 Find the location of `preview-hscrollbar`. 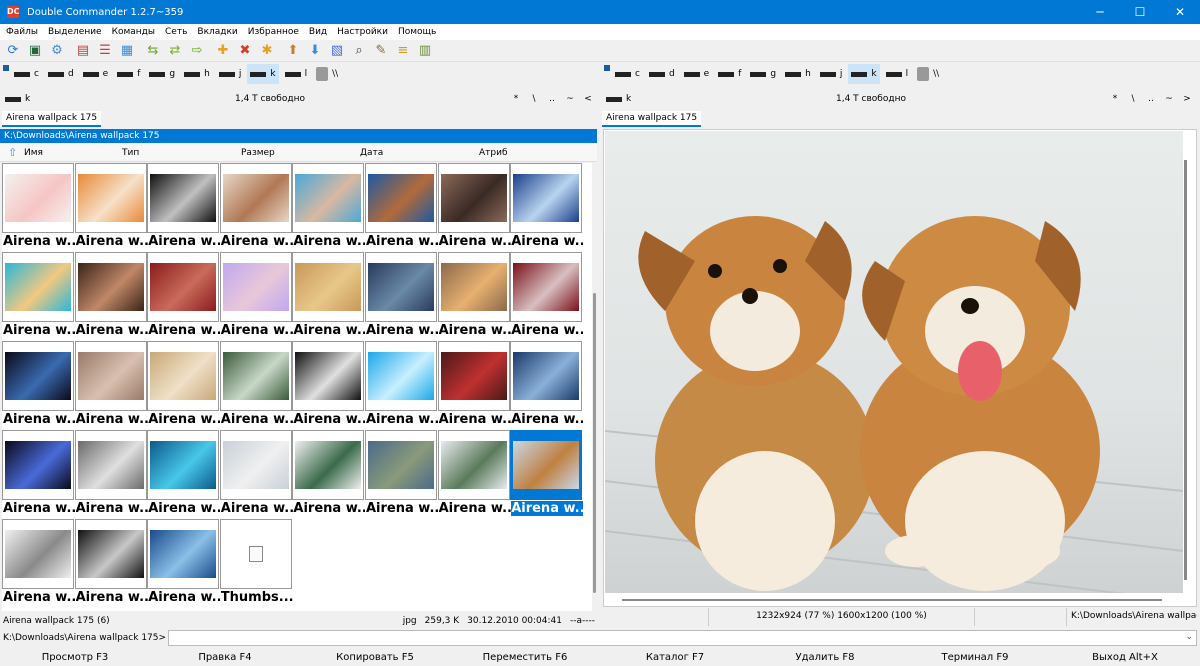

preview-hscrollbar is located at coordinates (892, 600).